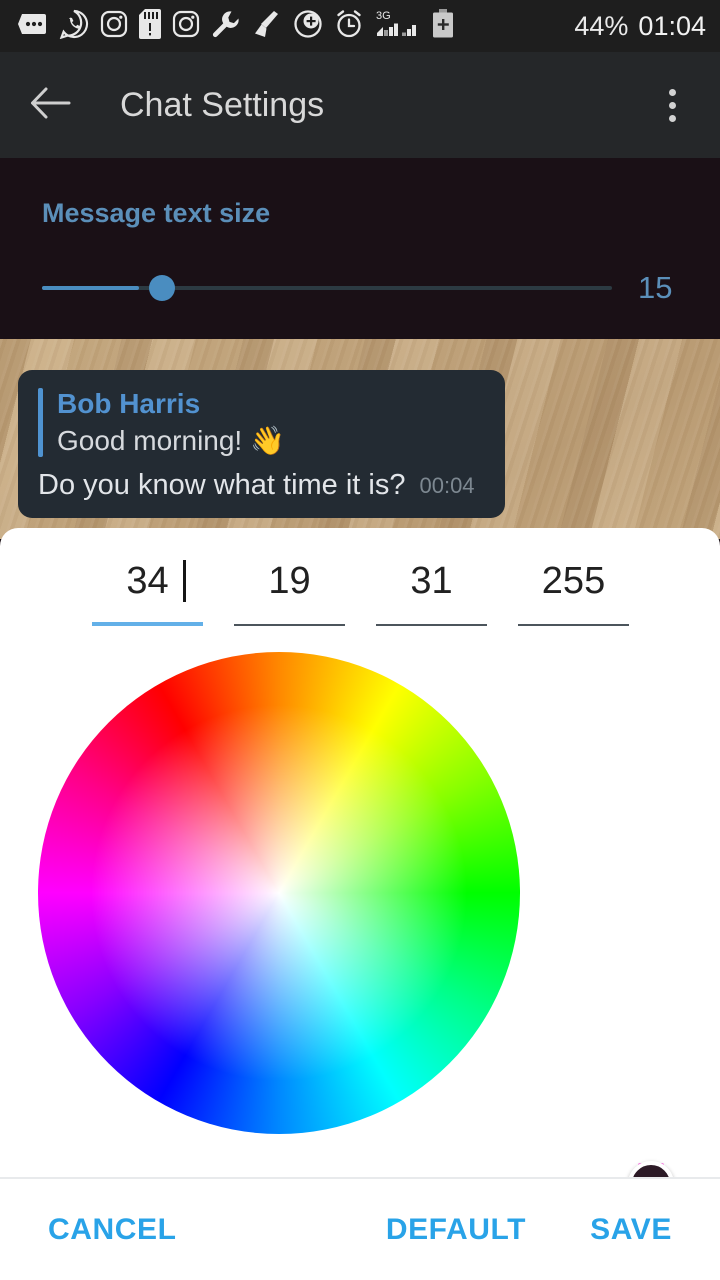  I want to click on quote-accent-bar, so click(40, 422).